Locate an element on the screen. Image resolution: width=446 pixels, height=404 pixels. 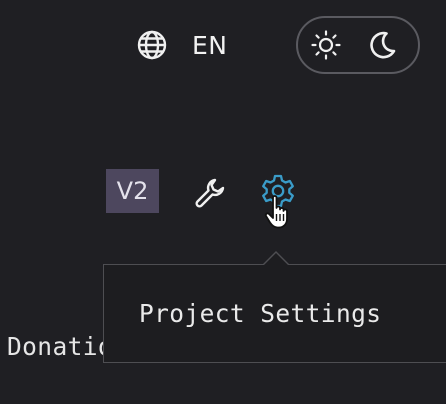
globe-icon is located at coordinates (152, 45).